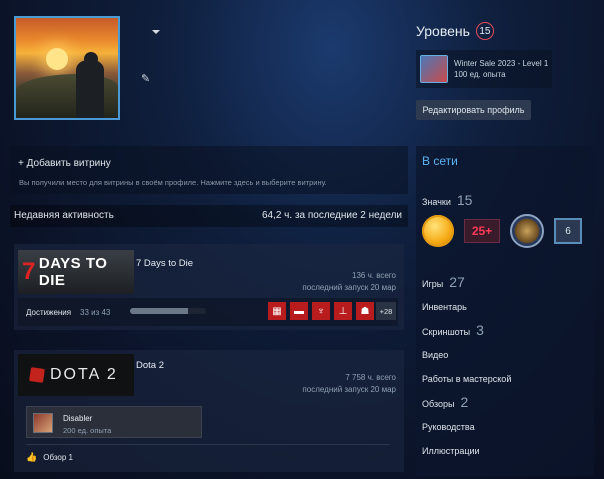  What do you see at coordinates (443, 31) in the screenshot?
I see `level-label: Уровень` at bounding box center [443, 31].